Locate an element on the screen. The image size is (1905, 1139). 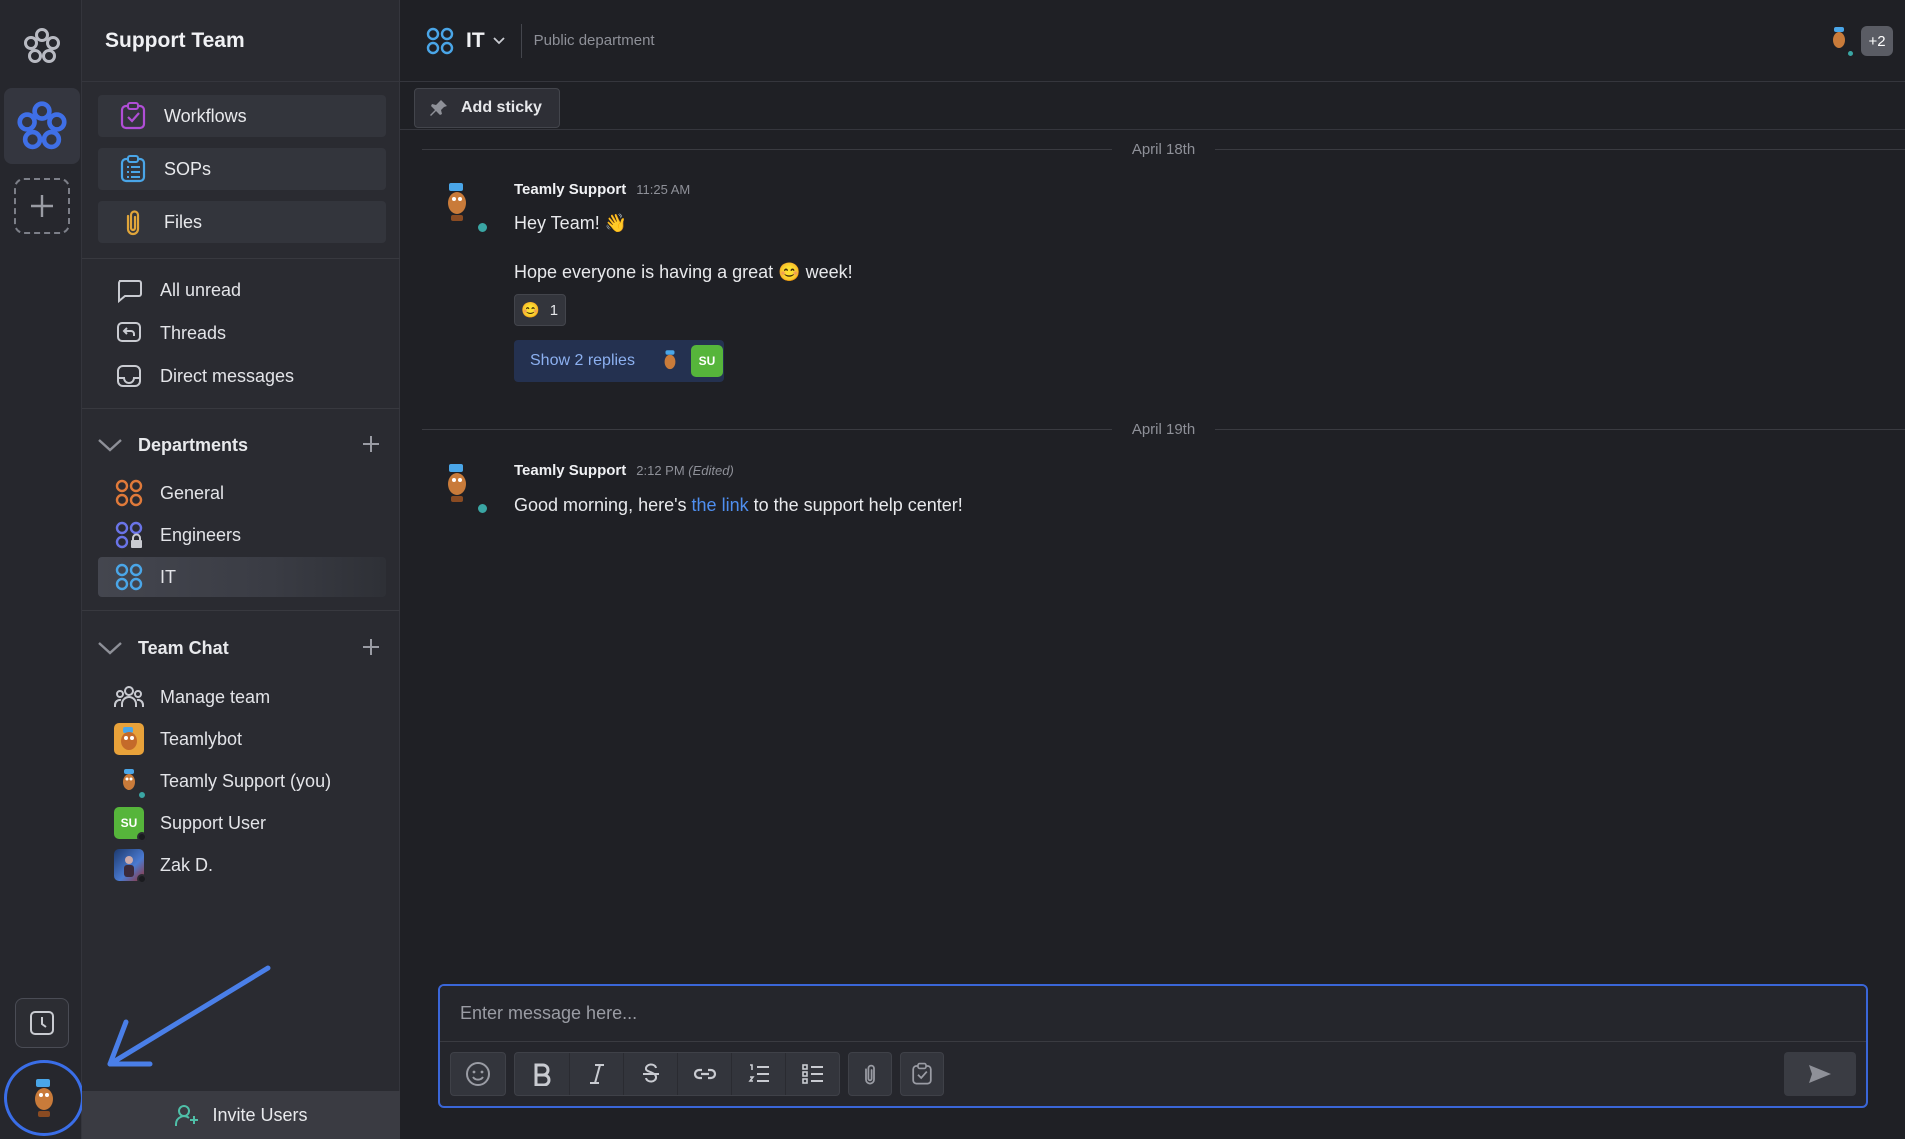
sidebar-item-label: Direct messages is located at coordinates (227, 375).